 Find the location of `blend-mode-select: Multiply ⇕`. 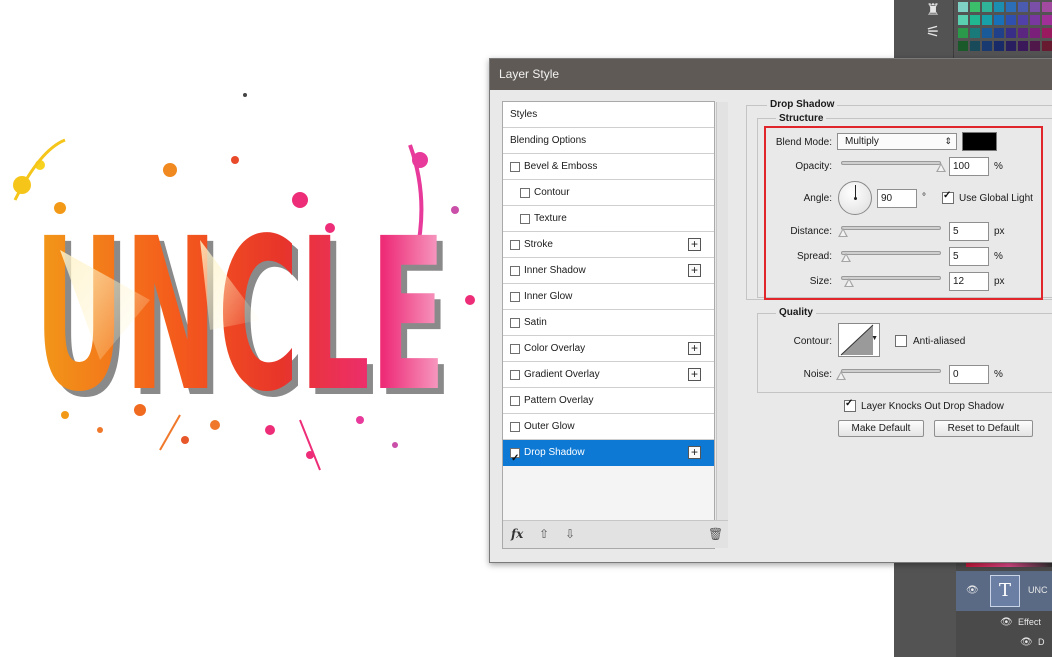

blend-mode-select: Multiply ⇕ is located at coordinates (897, 141).